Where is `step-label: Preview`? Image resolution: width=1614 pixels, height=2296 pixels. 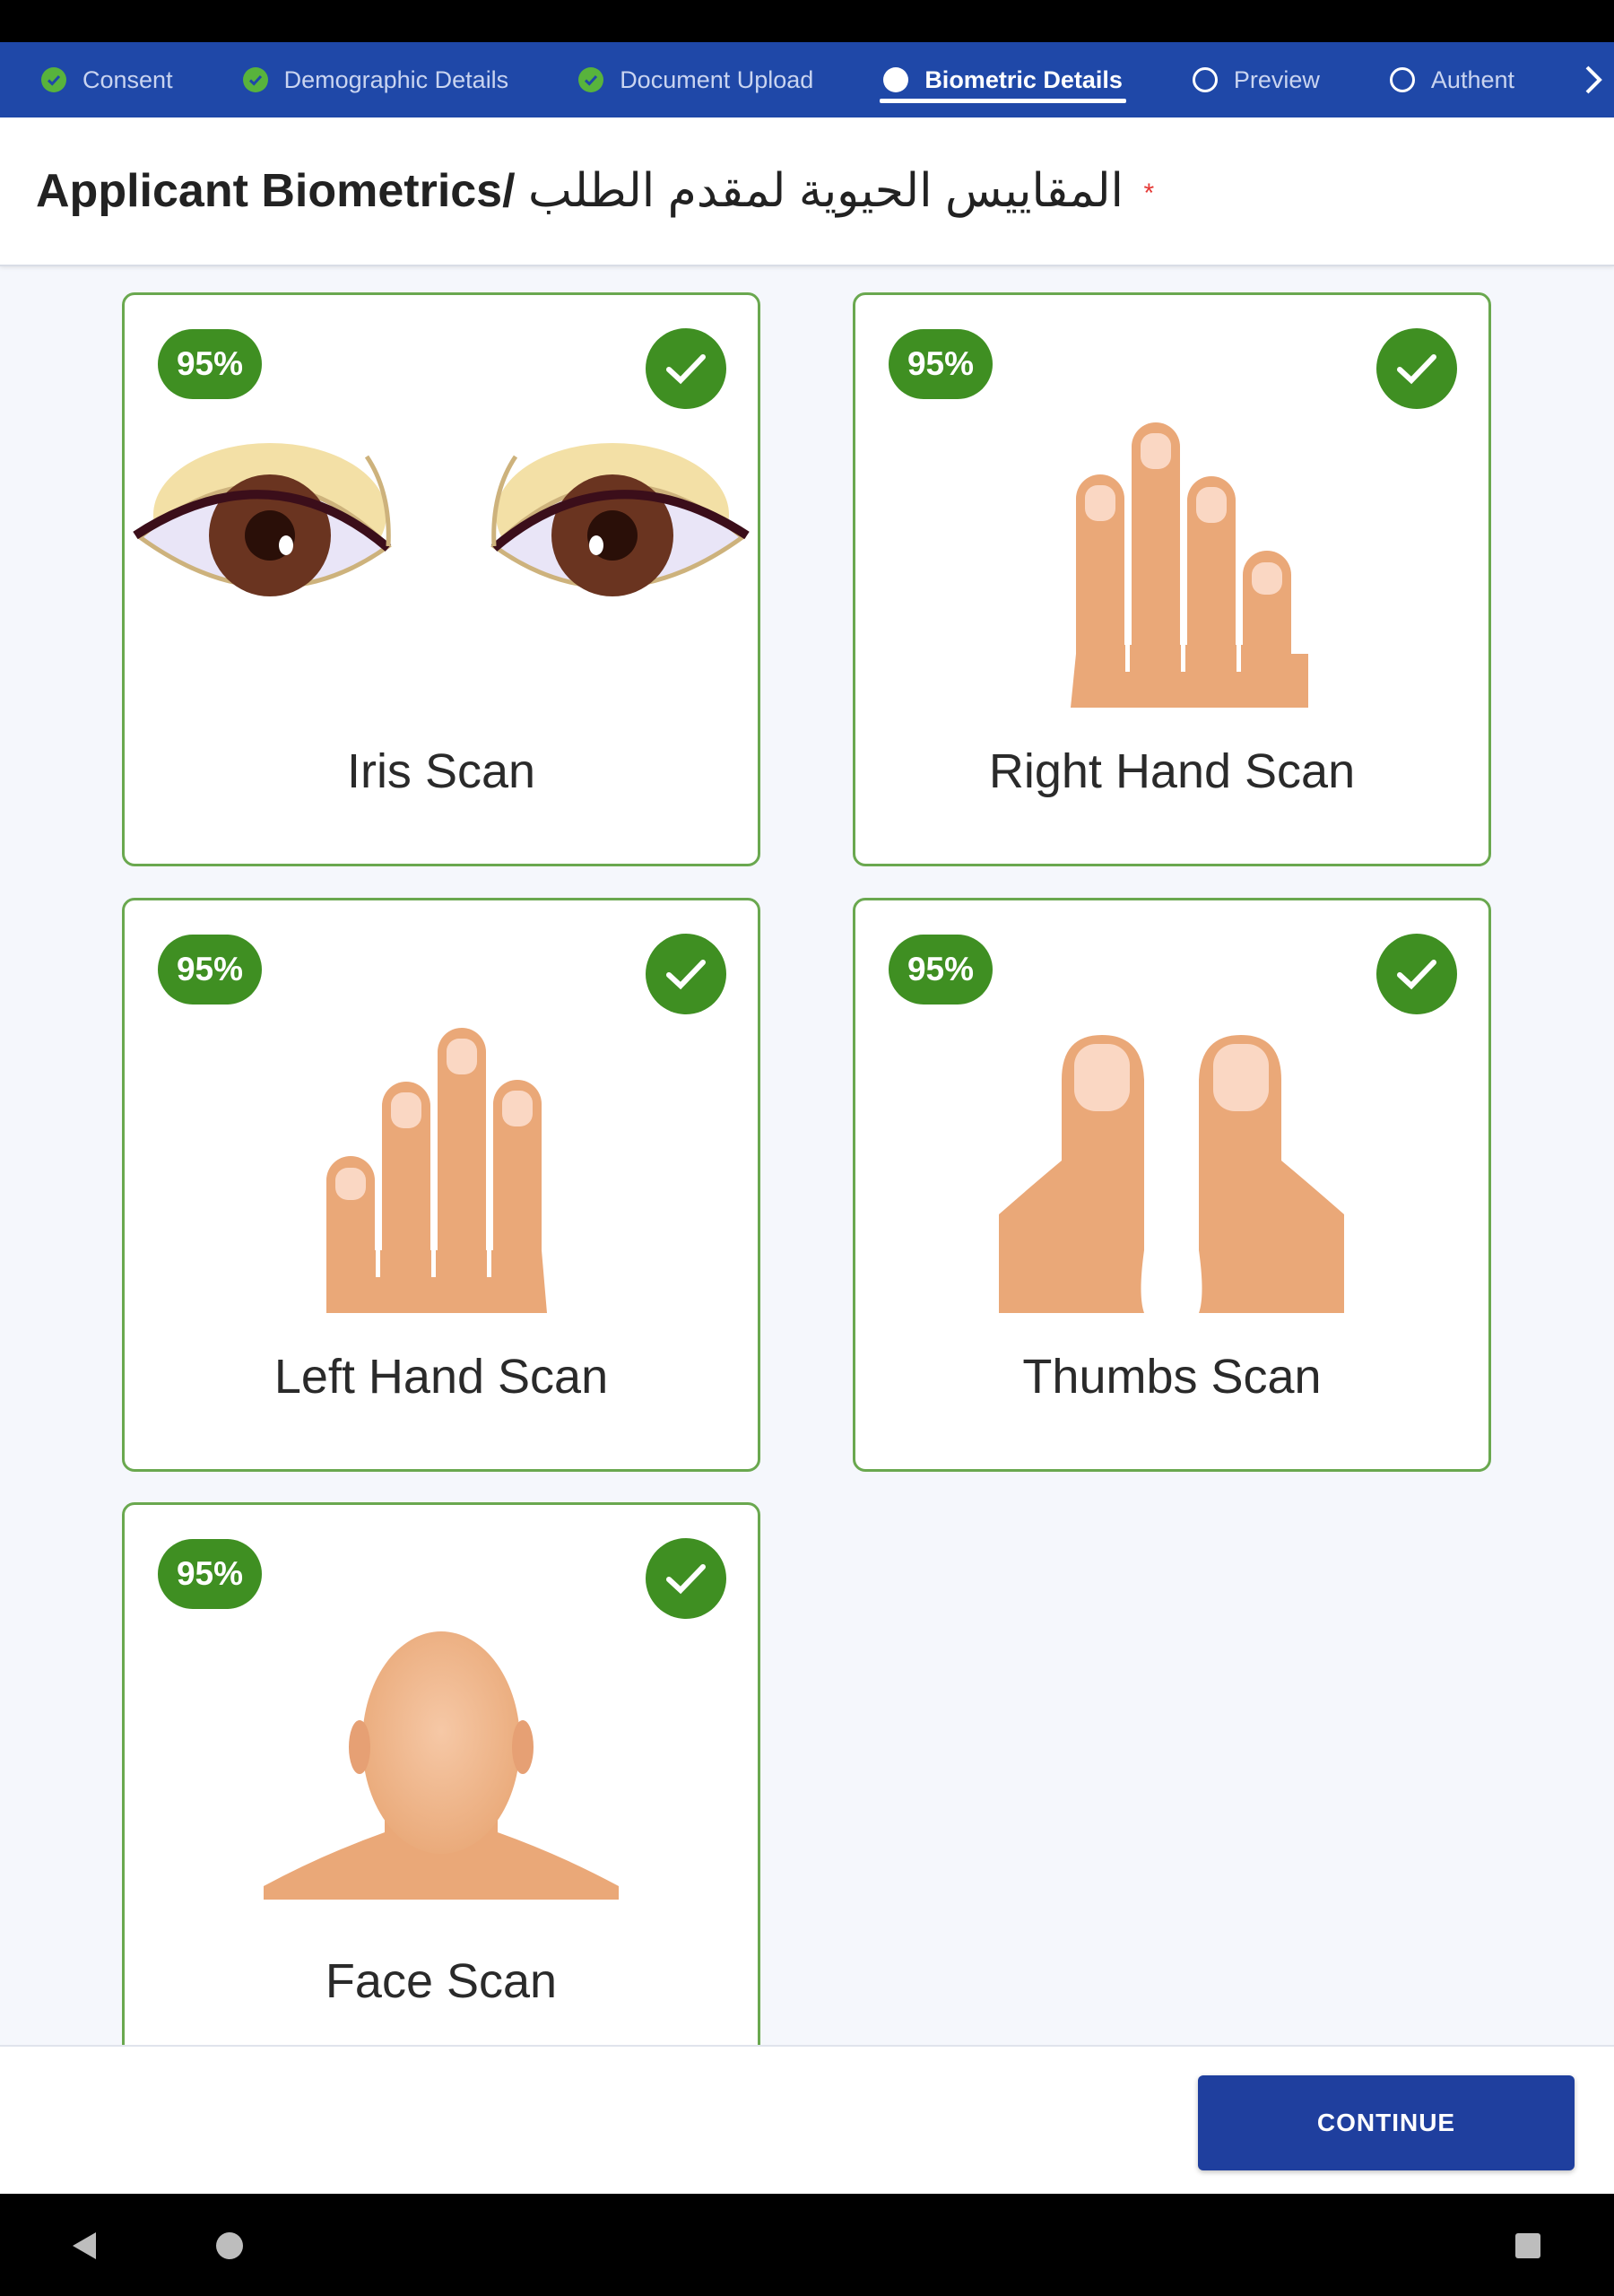 step-label: Preview is located at coordinates (1276, 79).